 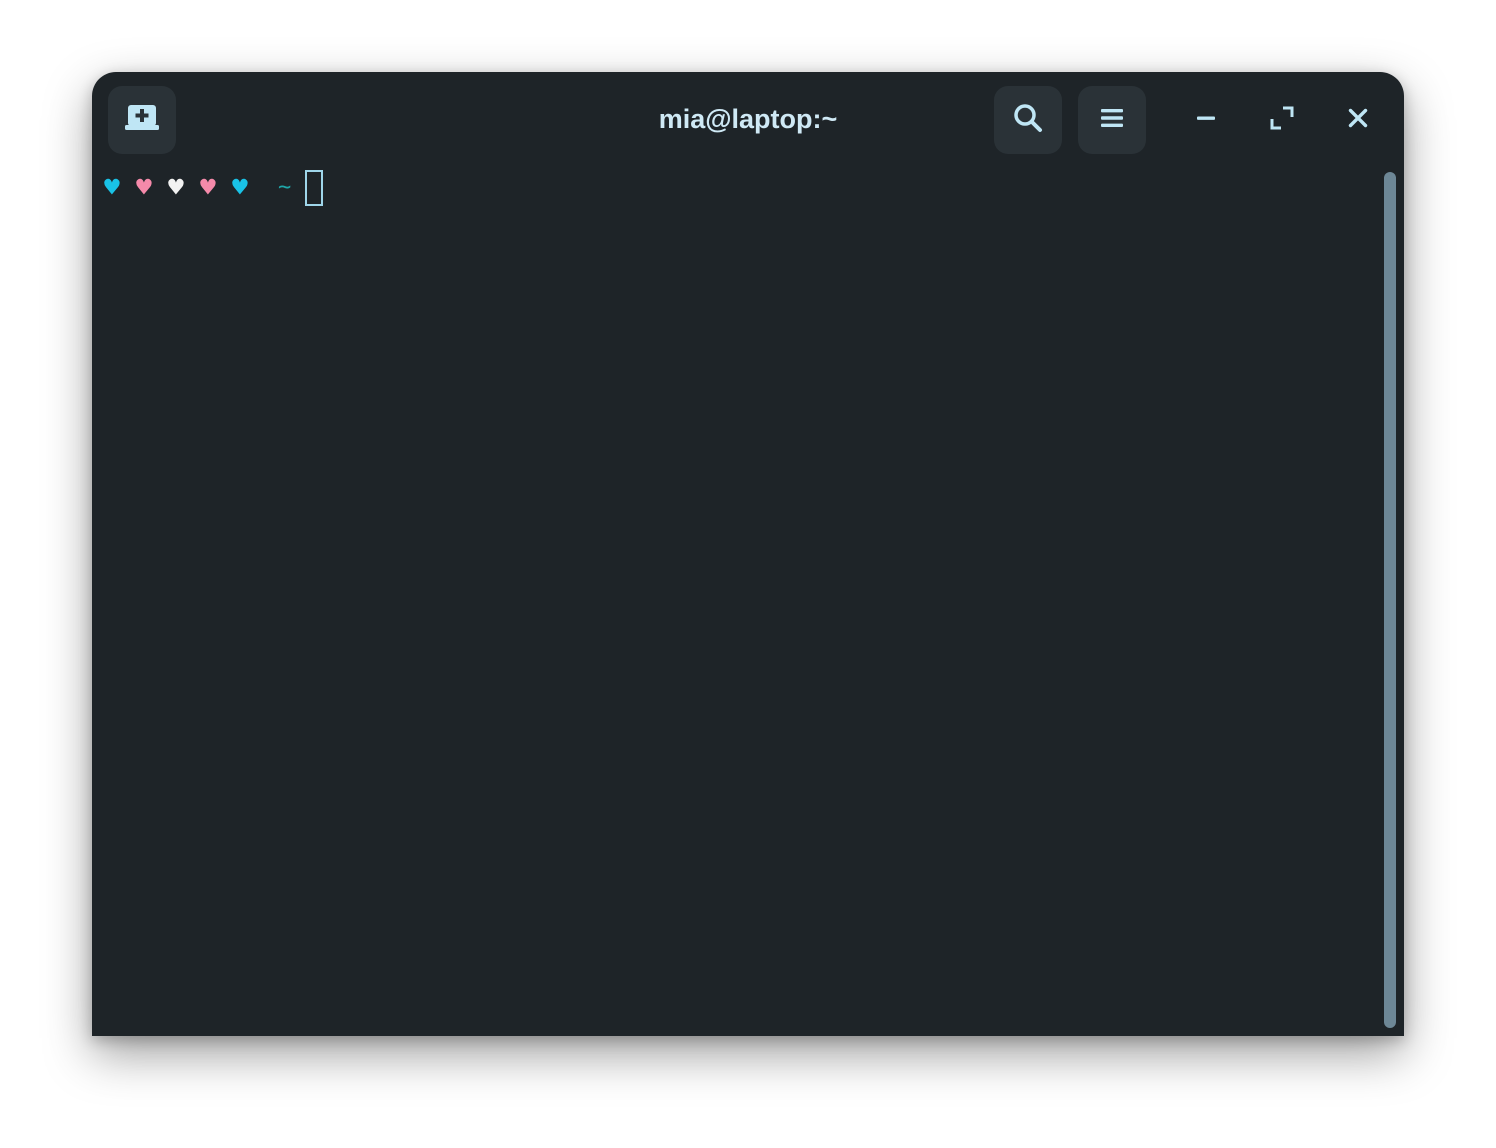 I want to click on search-button, so click(x=1028, y=120).